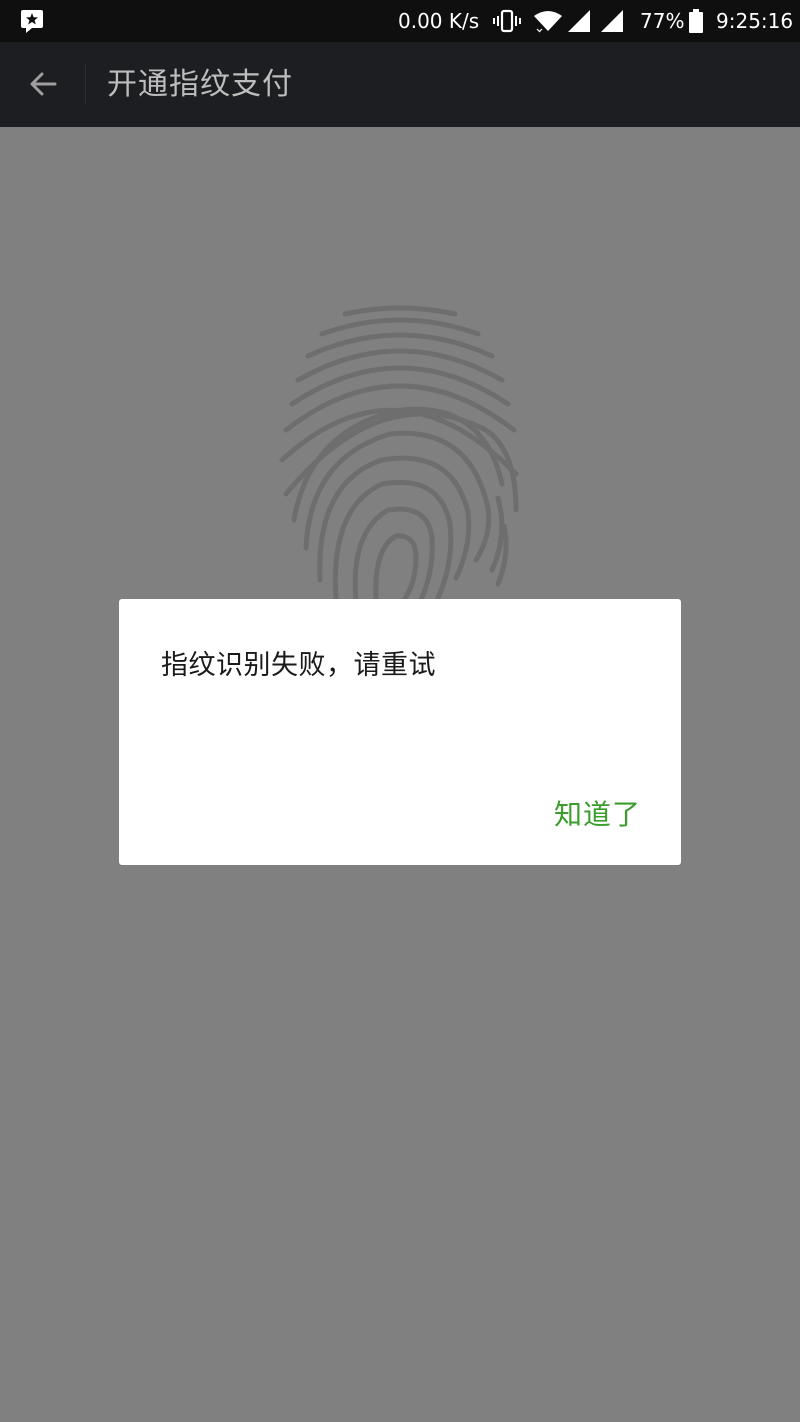 The image size is (800, 1422). I want to click on toolbar: 开通指纹支付, so click(400, 84).